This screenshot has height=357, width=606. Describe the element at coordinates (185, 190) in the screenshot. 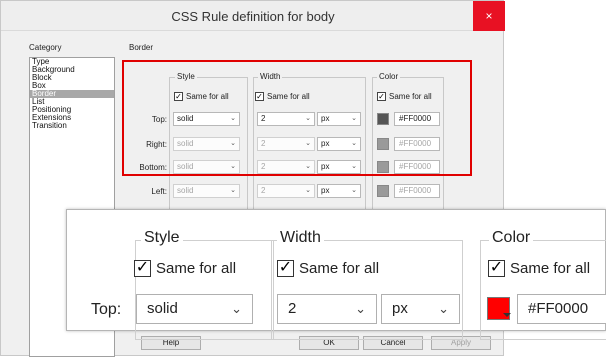

I see `style-value-left: solid` at that location.